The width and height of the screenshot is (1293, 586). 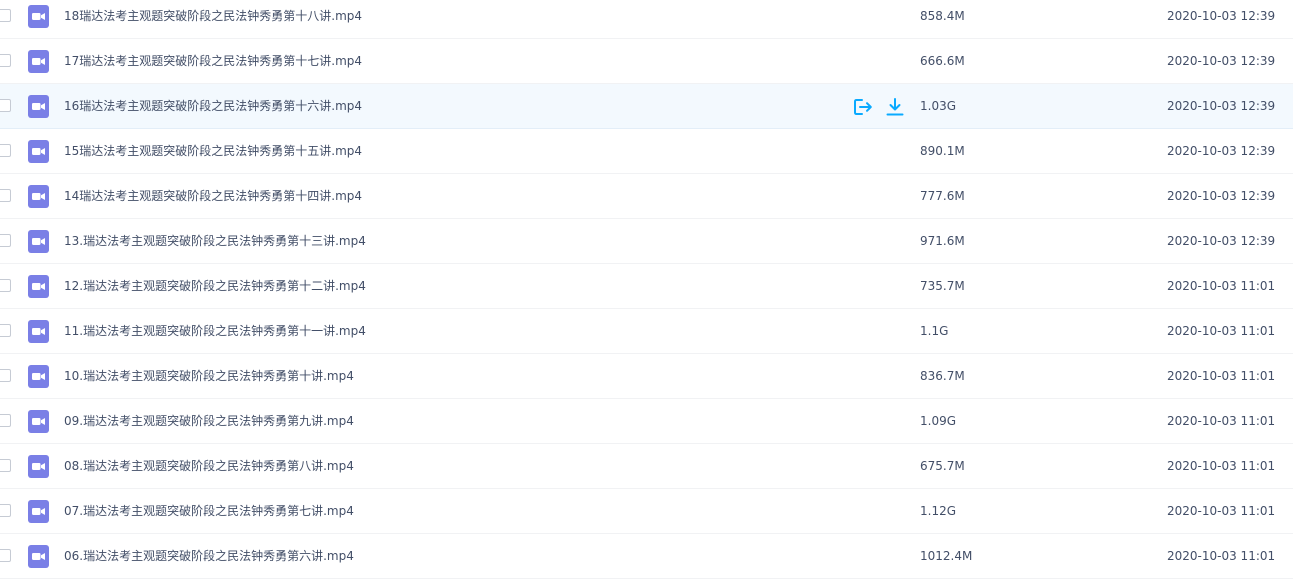 What do you see at coordinates (942, 61) in the screenshot?
I see `file-size: 666.6M` at bounding box center [942, 61].